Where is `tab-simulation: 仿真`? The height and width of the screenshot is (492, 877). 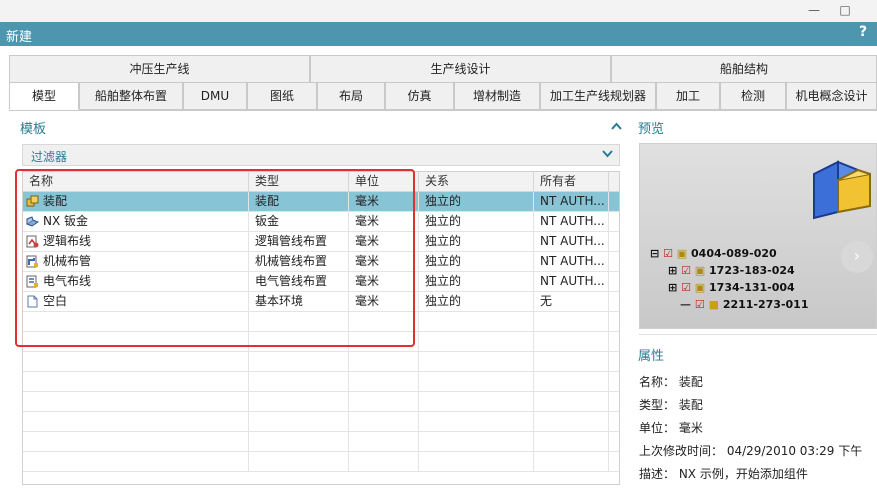
tab-simulation: 仿真 is located at coordinates (419, 96).